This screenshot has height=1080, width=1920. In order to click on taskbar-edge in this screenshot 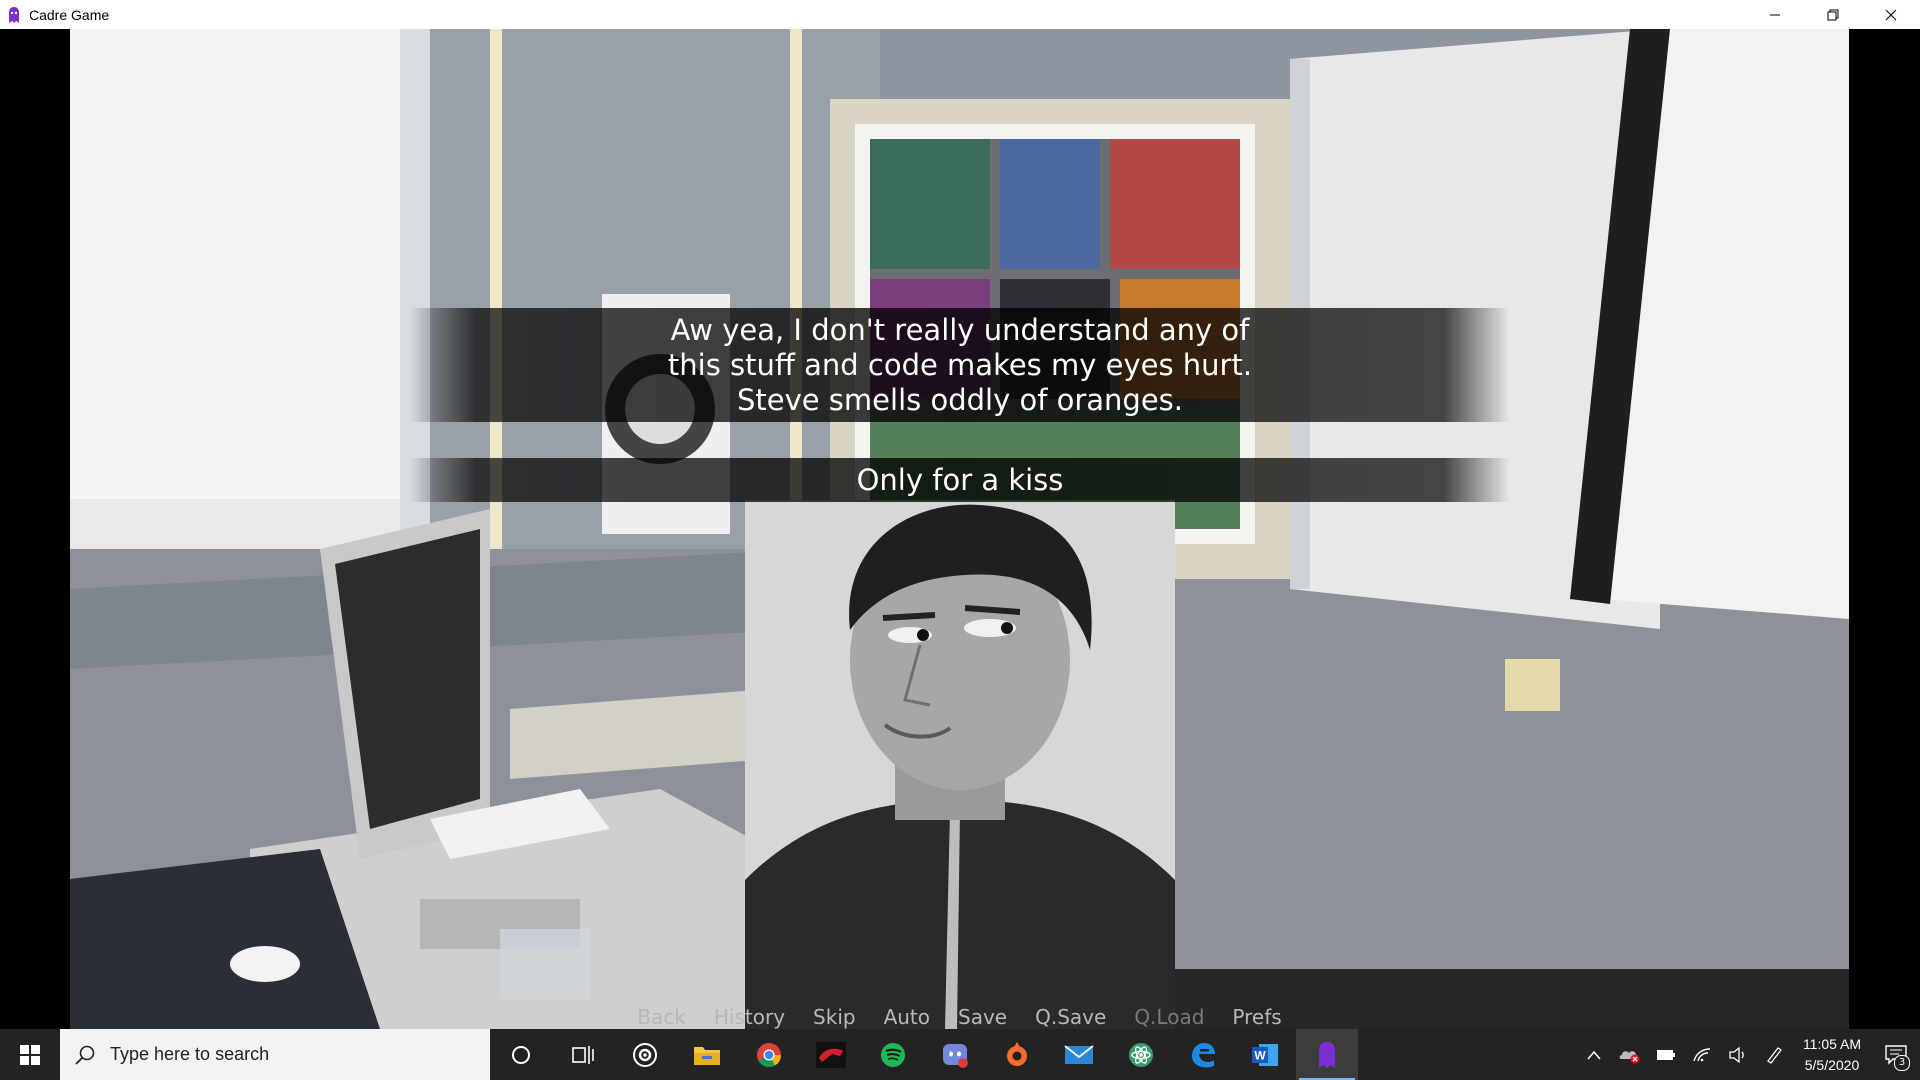, I will do `click(1203, 1054)`.